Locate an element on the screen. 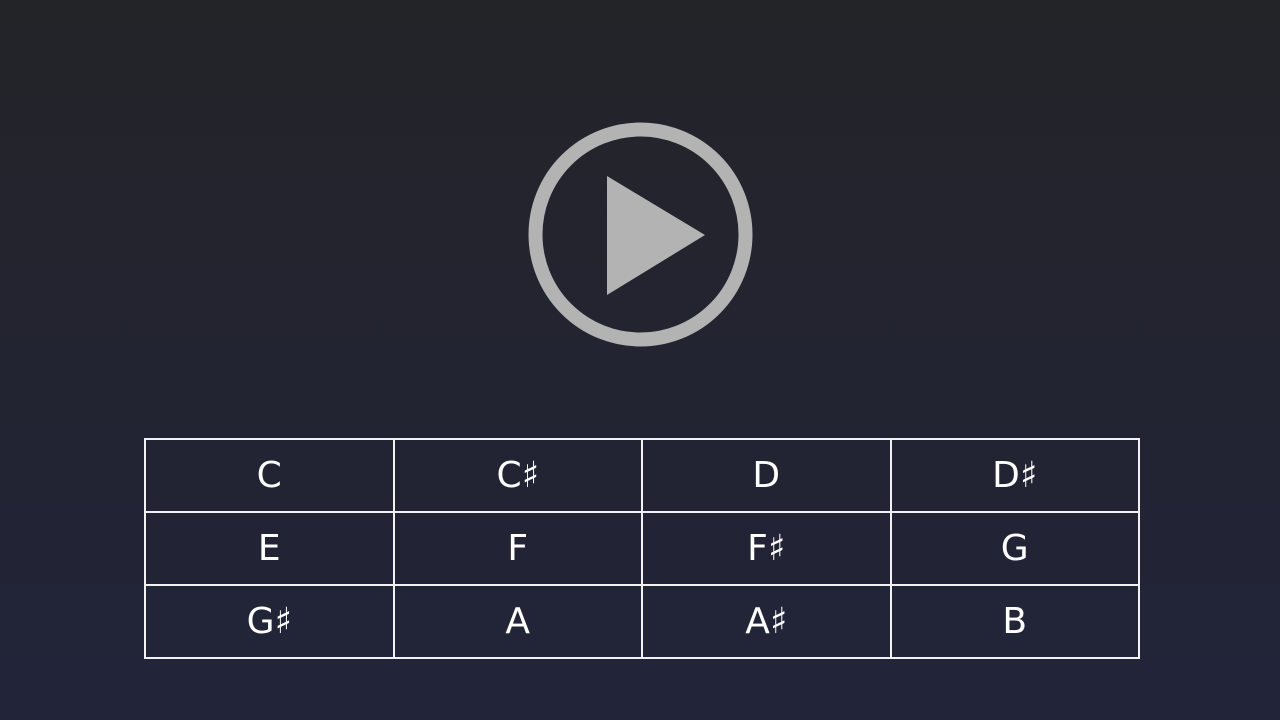  note-cell-f-sharp: F♯ is located at coordinates (766, 548).